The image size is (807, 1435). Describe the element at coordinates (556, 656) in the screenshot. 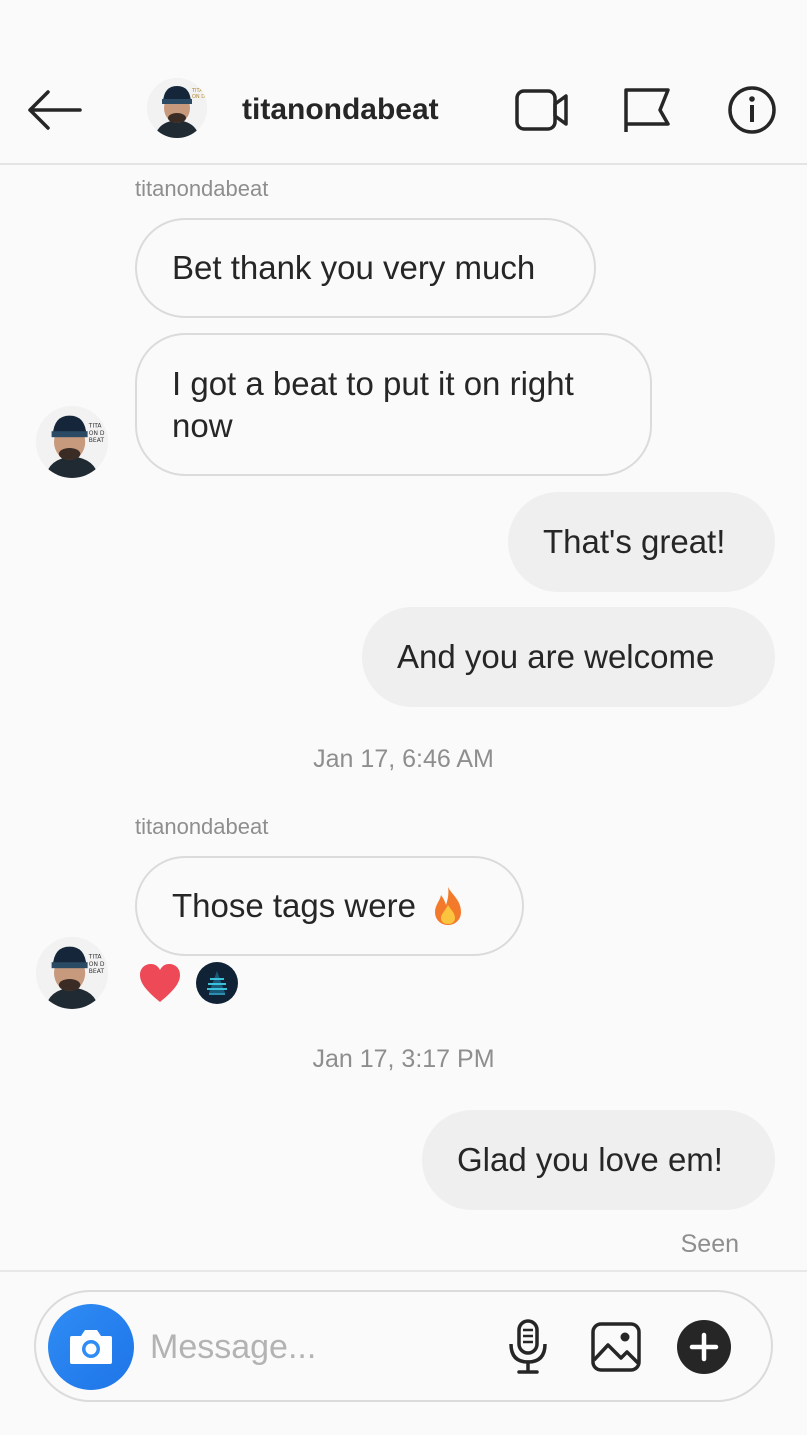

I see `message-text: And you are welcome` at that location.